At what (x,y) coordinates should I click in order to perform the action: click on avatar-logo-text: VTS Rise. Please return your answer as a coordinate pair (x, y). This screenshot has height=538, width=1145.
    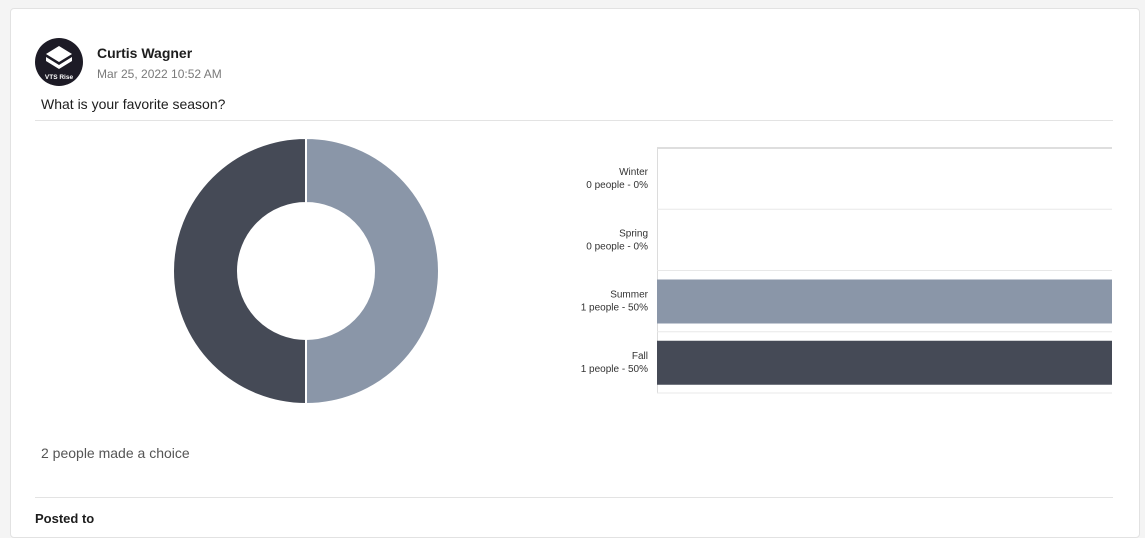
    Looking at the image, I should click on (59, 77).